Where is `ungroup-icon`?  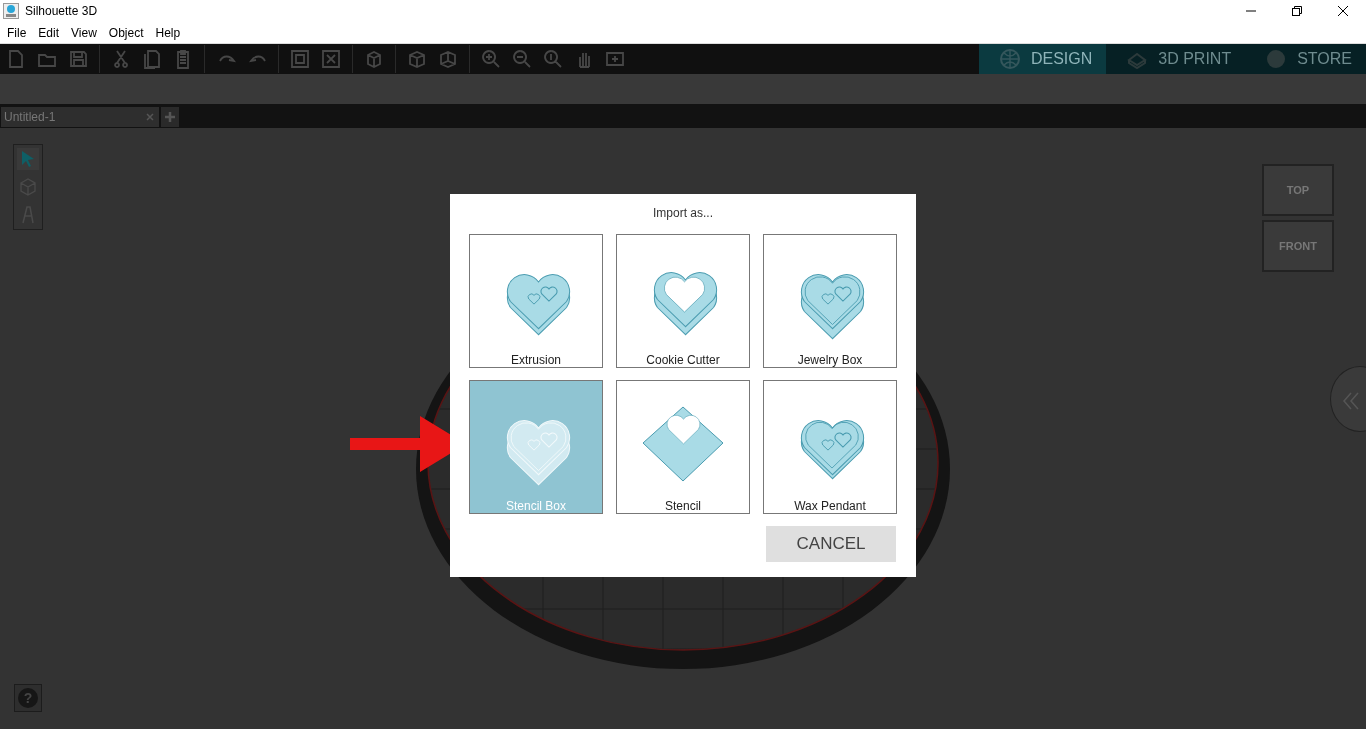 ungroup-icon is located at coordinates (331, 59).